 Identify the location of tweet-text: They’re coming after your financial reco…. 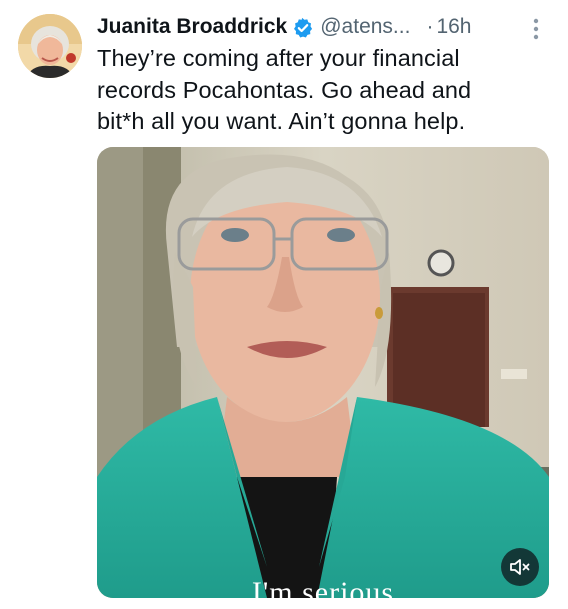
(284, 89).